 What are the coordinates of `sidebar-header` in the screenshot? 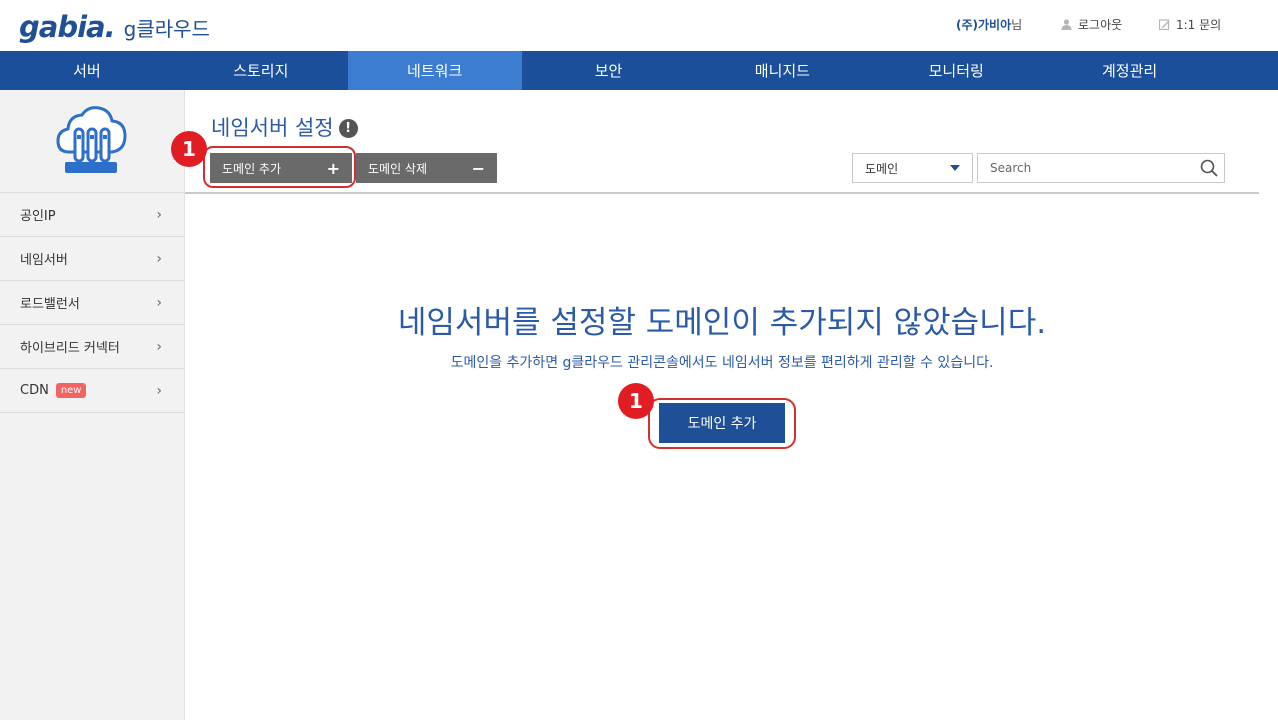 It's located at (92, 141).